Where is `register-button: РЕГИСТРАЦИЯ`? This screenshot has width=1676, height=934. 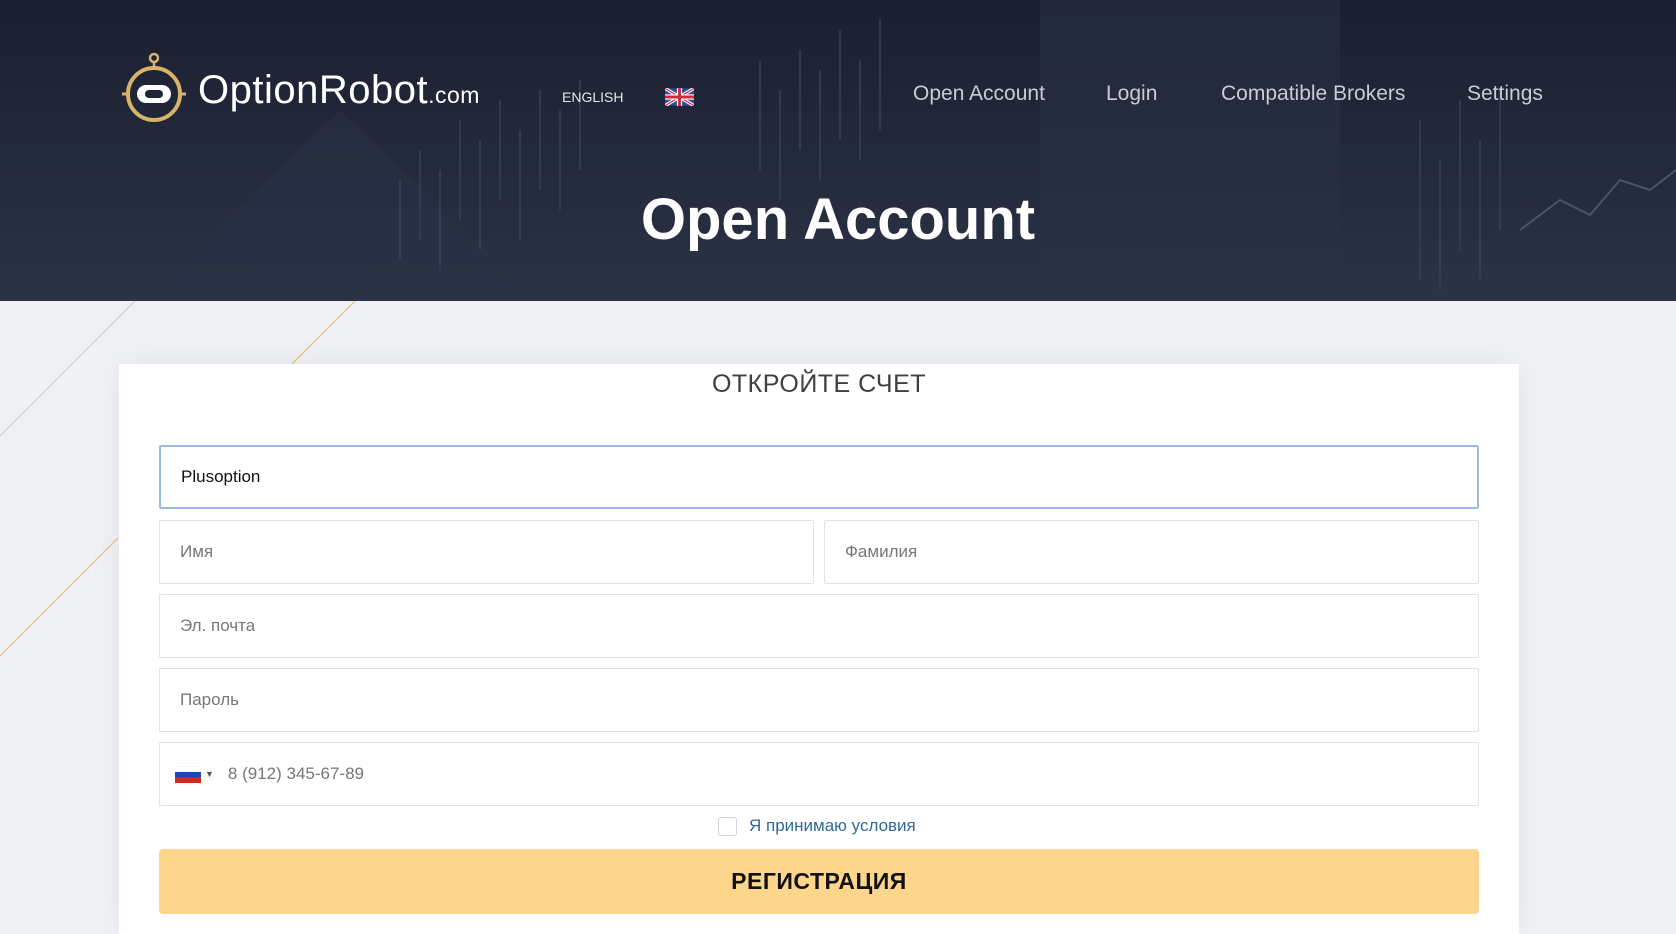
register-button: РЕГИСТРАЦИЯ is located at coordinates (819, 881).